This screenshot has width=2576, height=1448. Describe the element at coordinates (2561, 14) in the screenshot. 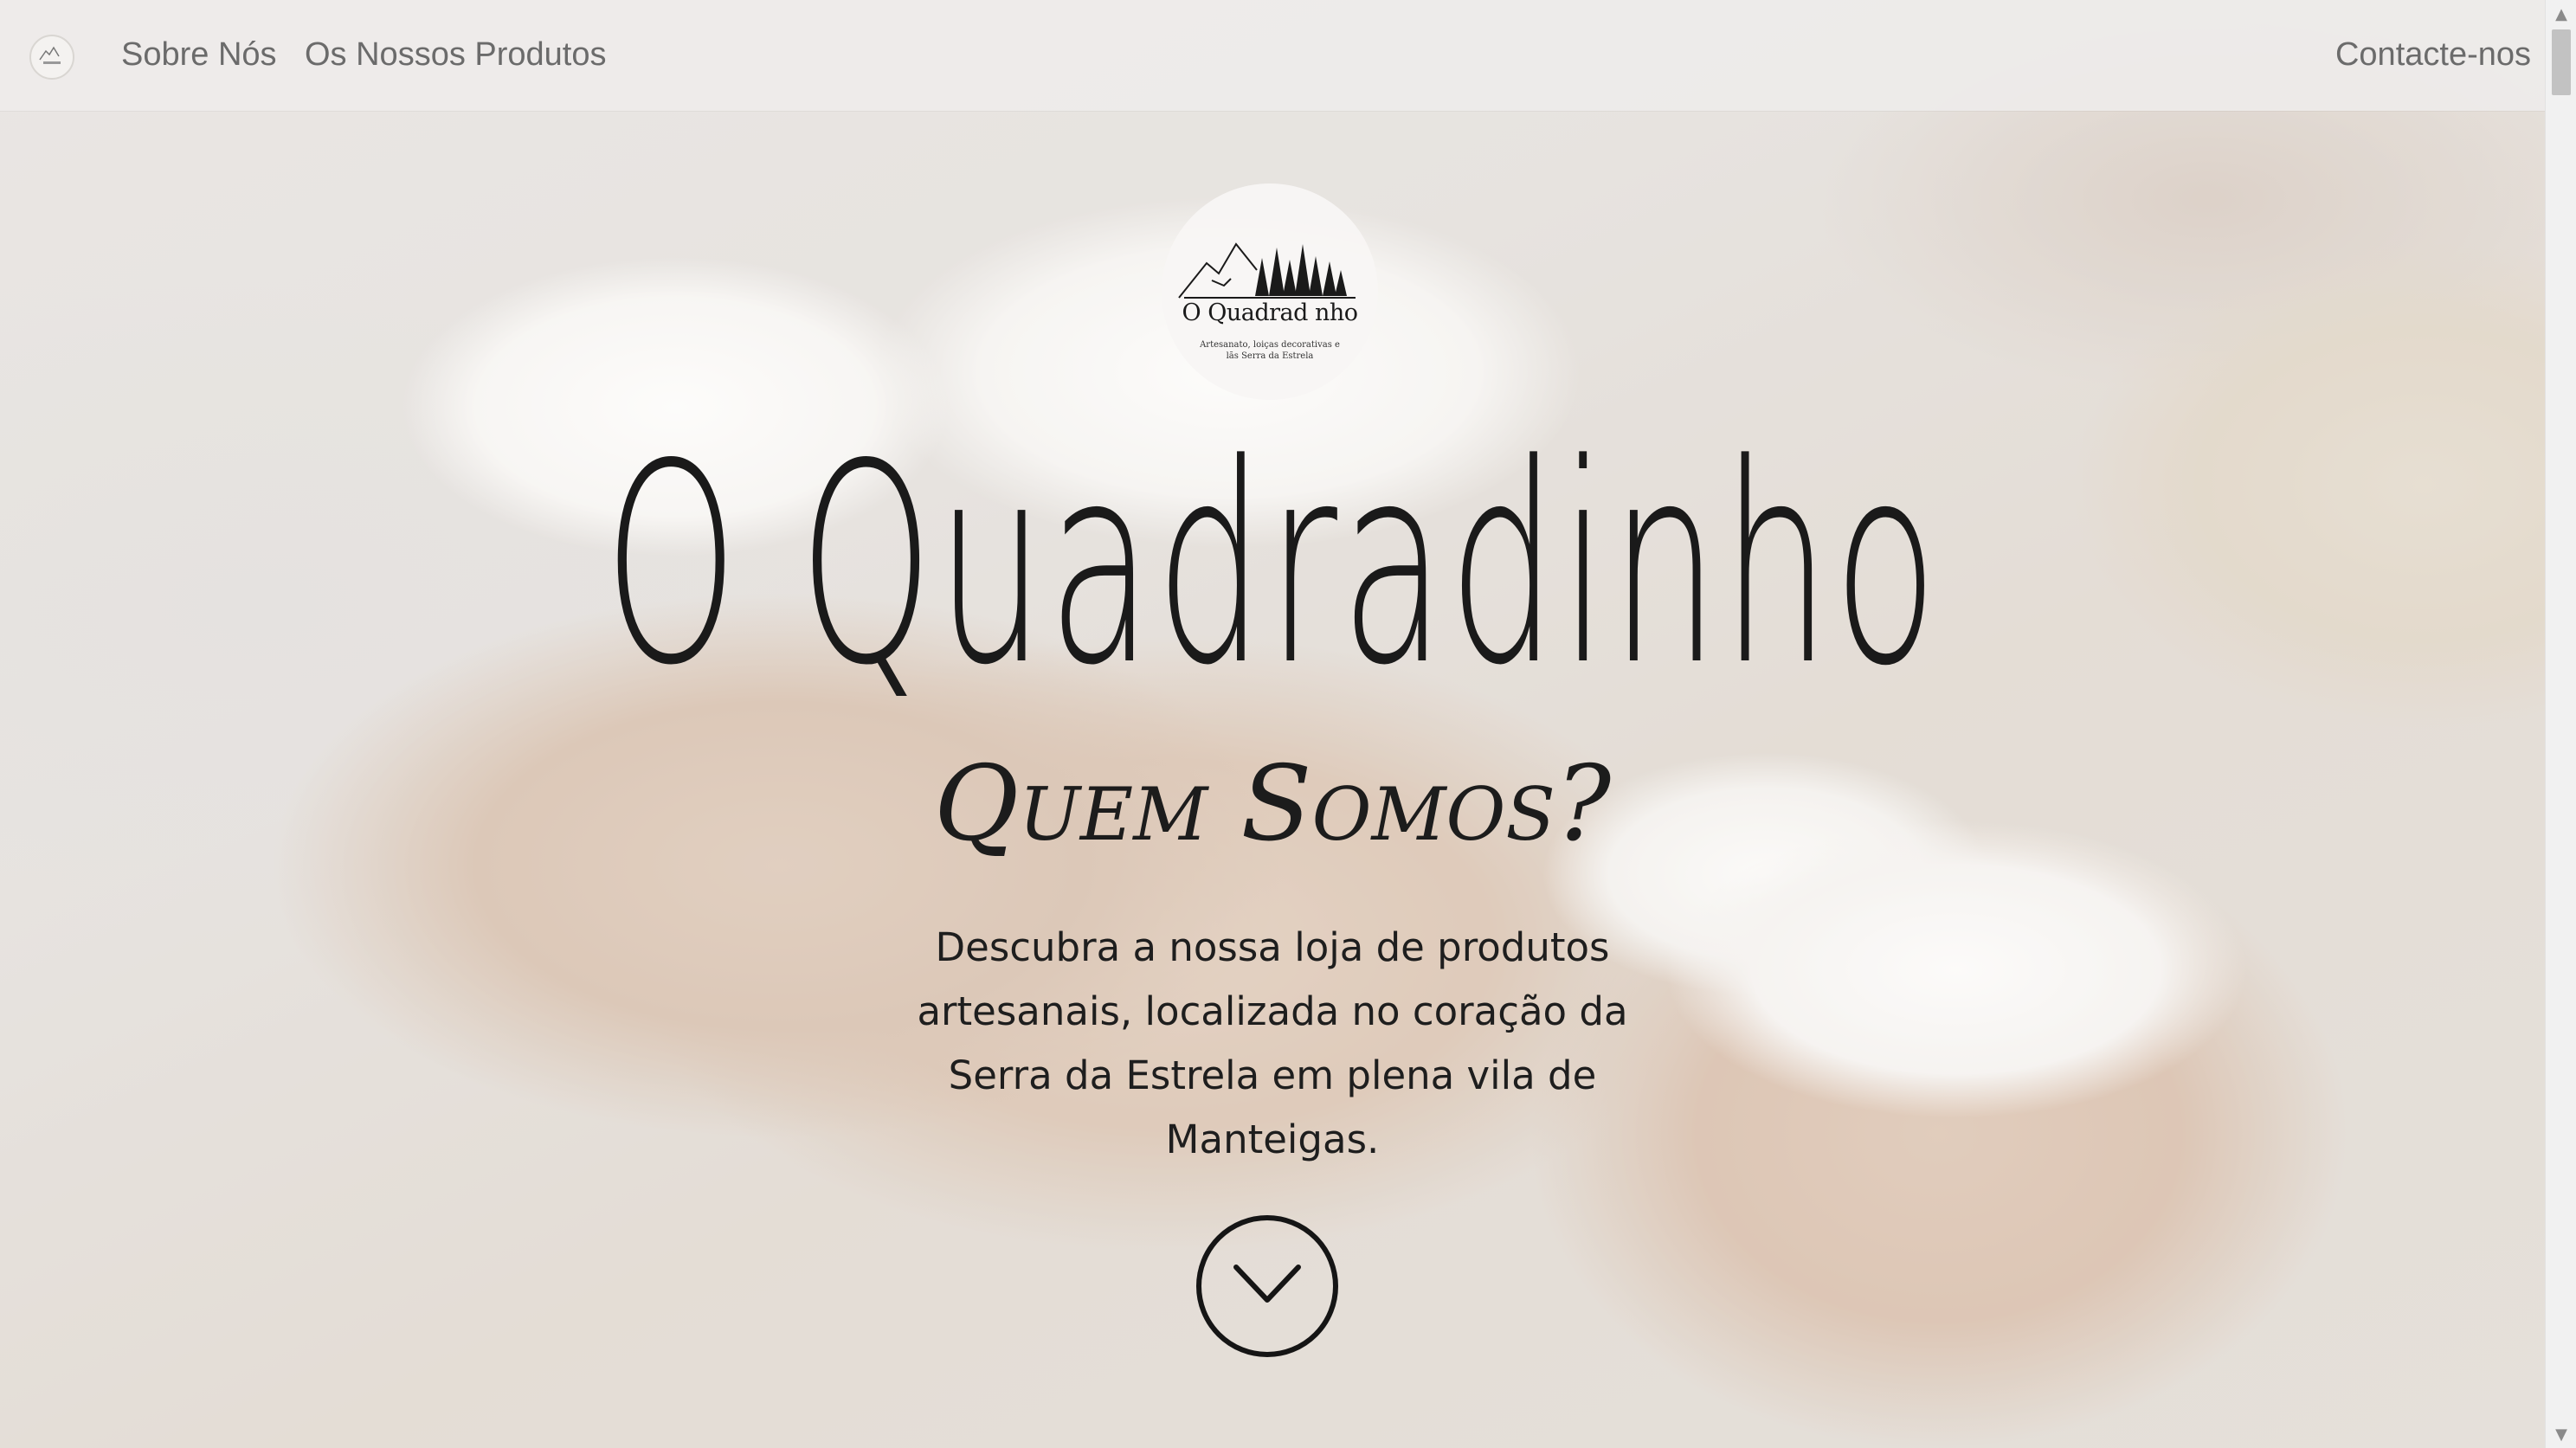

I see `scroll-up-arrow-icon: ▲` at that location.